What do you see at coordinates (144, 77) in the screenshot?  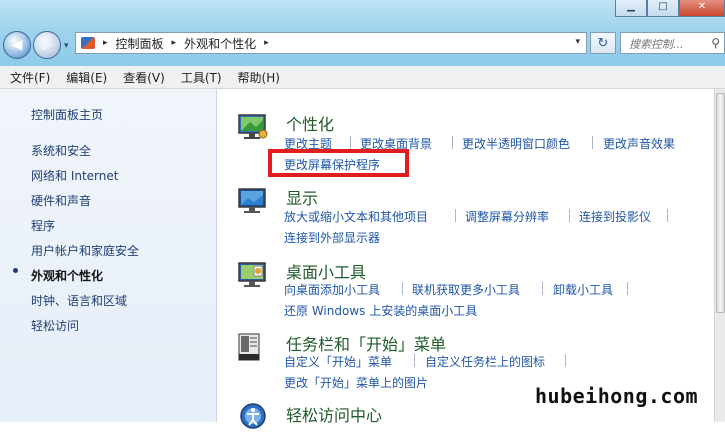 I see `menu-view: 查看(V)` at bounding box center [144, 77].